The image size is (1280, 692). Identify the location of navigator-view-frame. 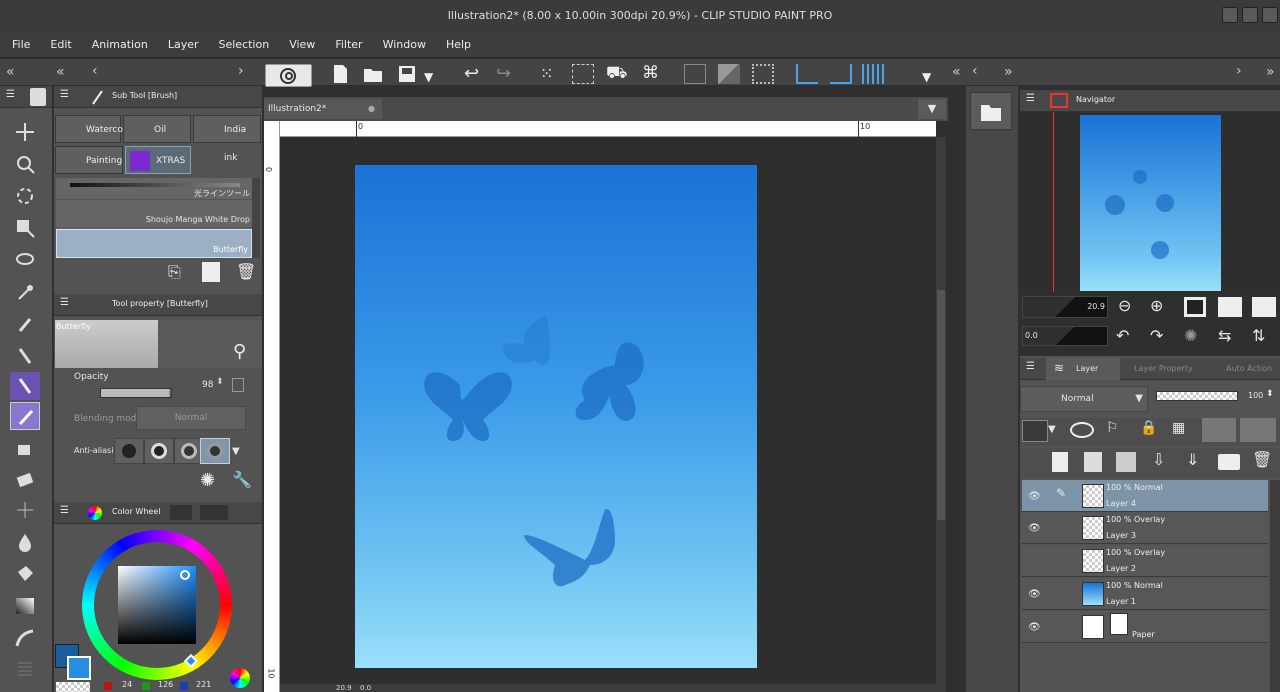
(1053, 202).